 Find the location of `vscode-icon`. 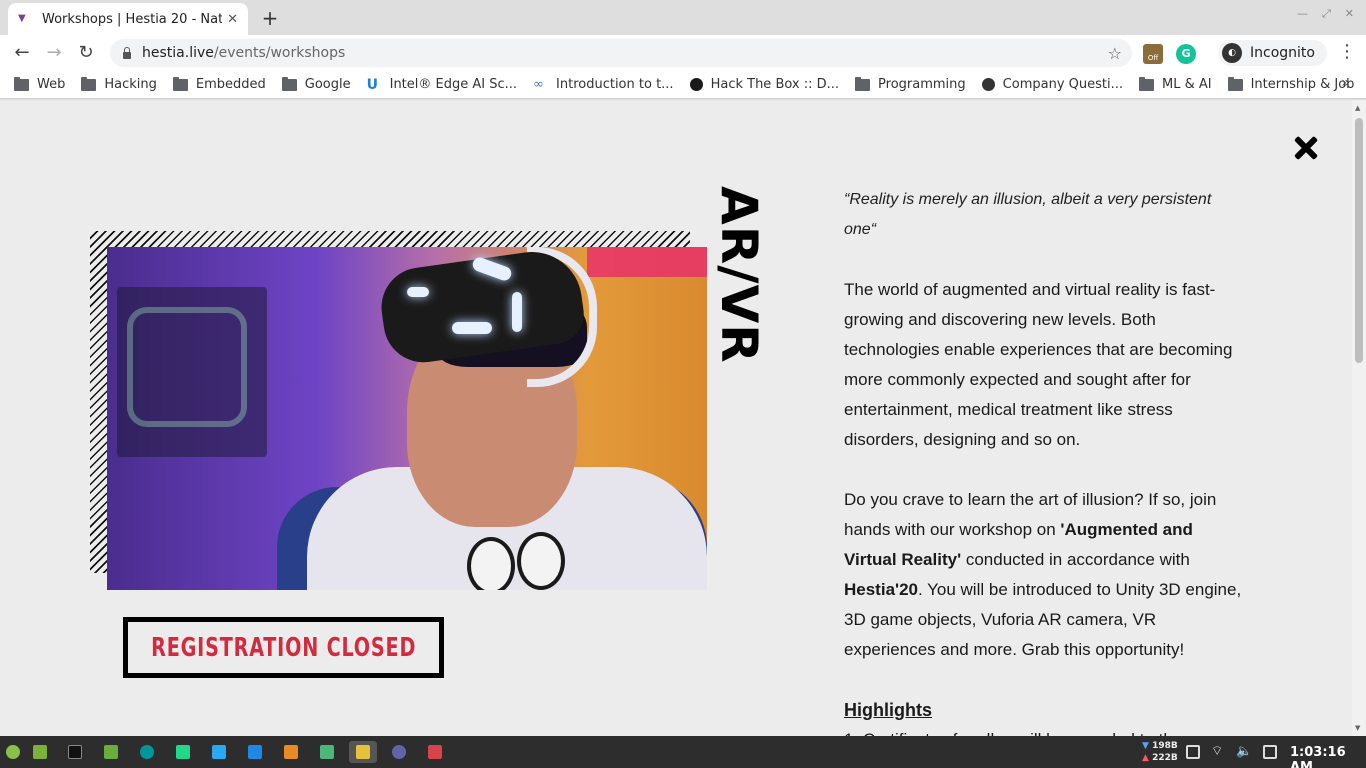

vscode-icon is located at coordinates (255, 752).